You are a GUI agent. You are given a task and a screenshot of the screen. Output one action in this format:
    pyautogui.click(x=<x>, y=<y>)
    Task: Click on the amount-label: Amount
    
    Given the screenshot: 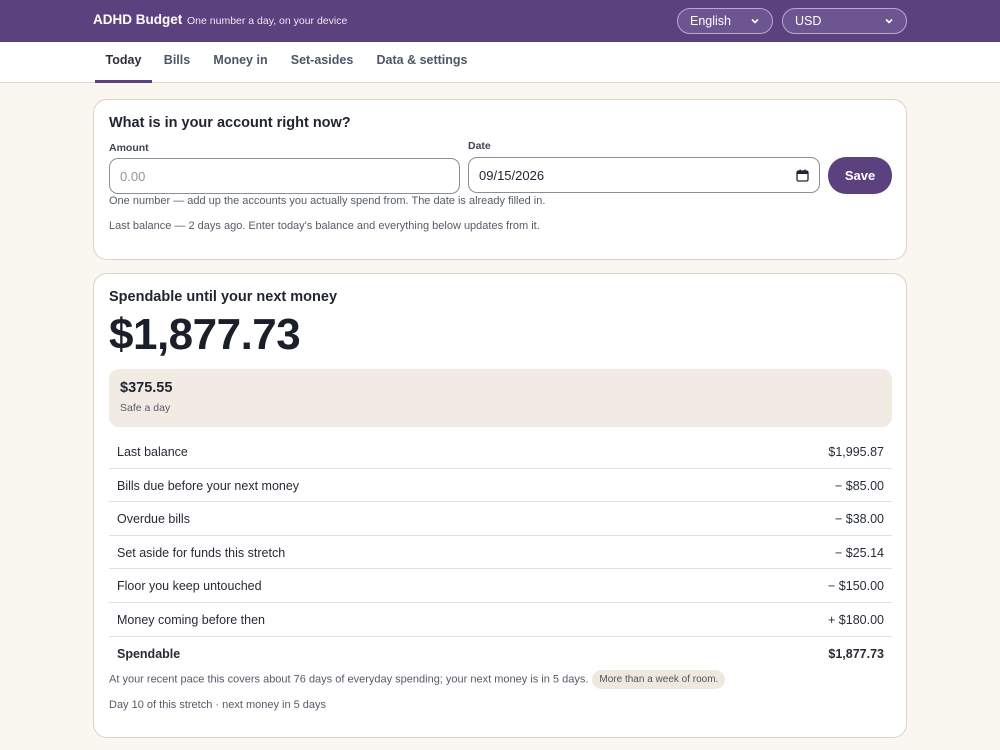 What is the action you would take?
    pyautogui.click(x=129, y=148)
    